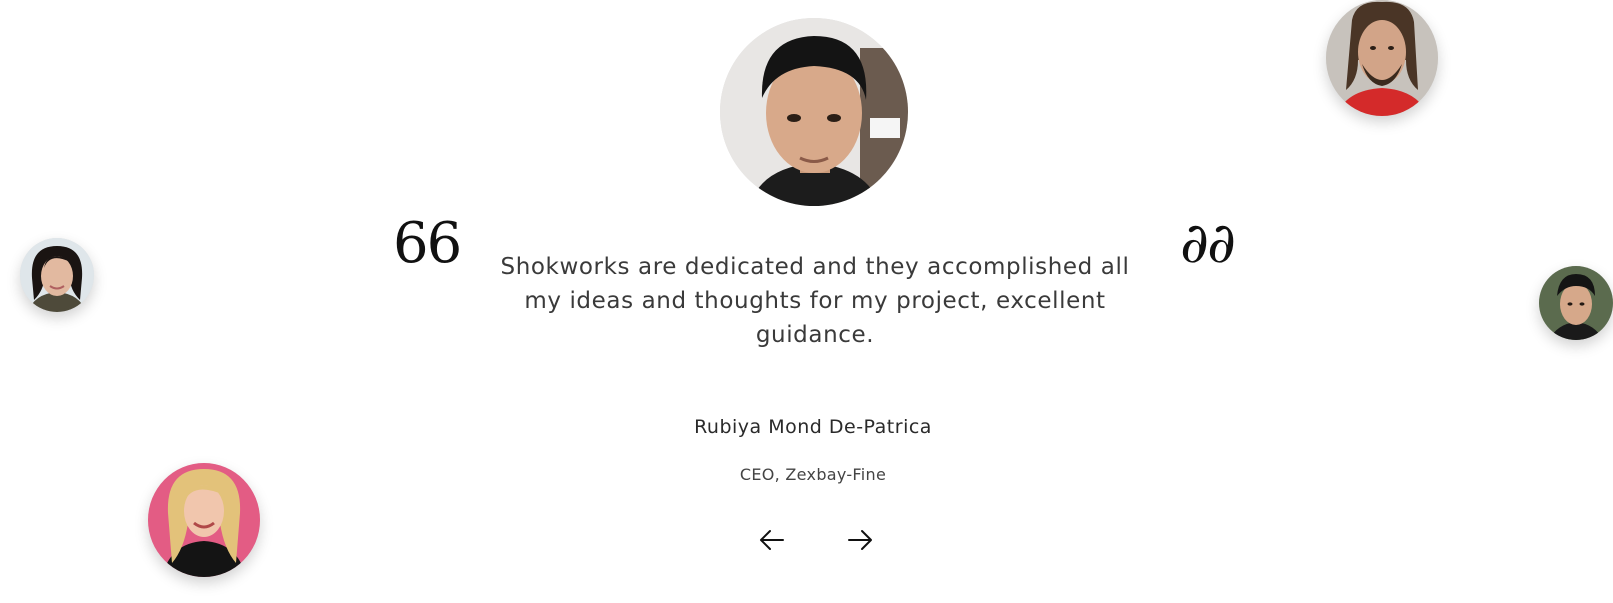 Image resolution: width=1613 pixels, height=603 pixels. I want to click on author-portrait-image, so click(814, 112).